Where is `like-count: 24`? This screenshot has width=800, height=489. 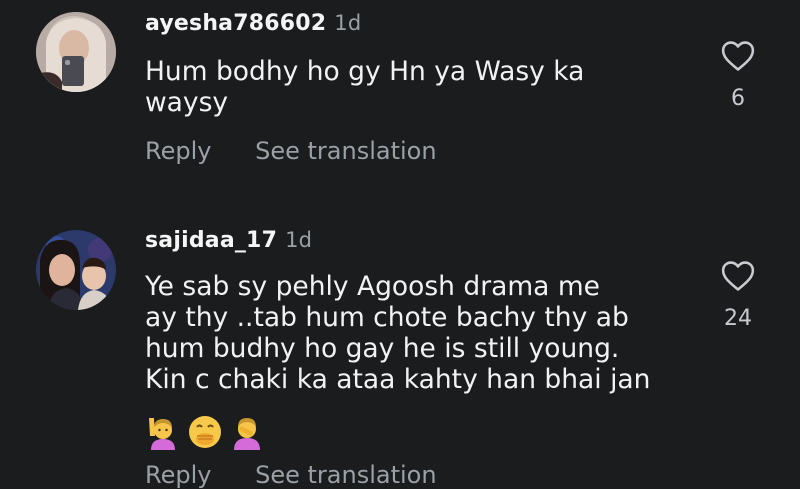
like-count: 24 is located at coordinates (738, 318).